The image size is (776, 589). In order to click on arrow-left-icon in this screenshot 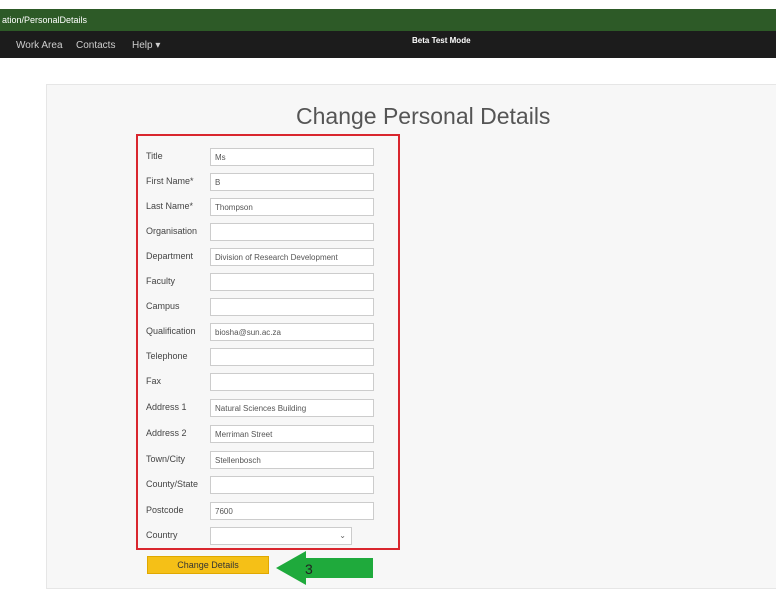, I will do `click(324, 568)`.